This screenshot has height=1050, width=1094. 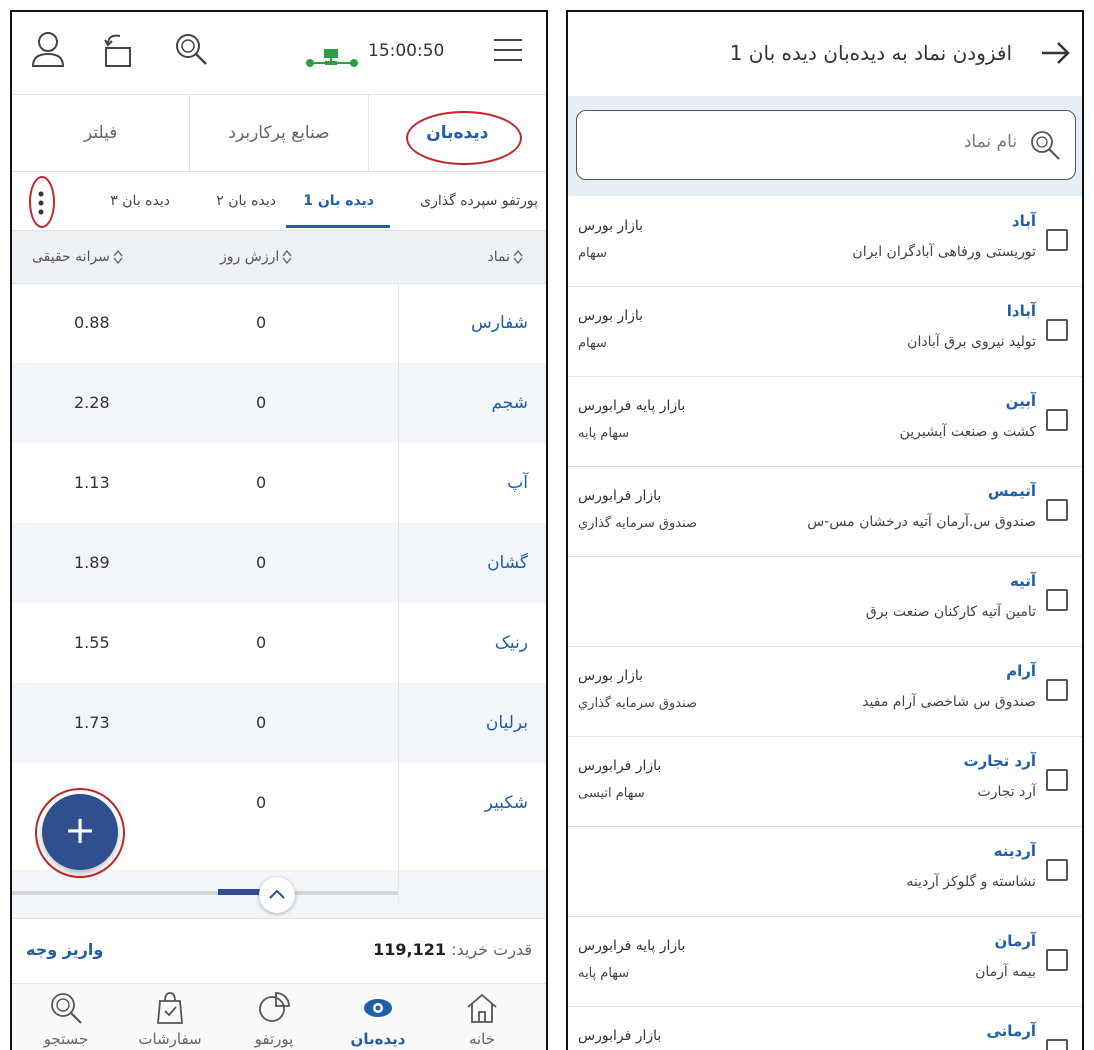 What do you see at coordinates (1011, 491) in the screenshot?
I see `item-symbol: آتیمس` at bounding box center [1011, 491].